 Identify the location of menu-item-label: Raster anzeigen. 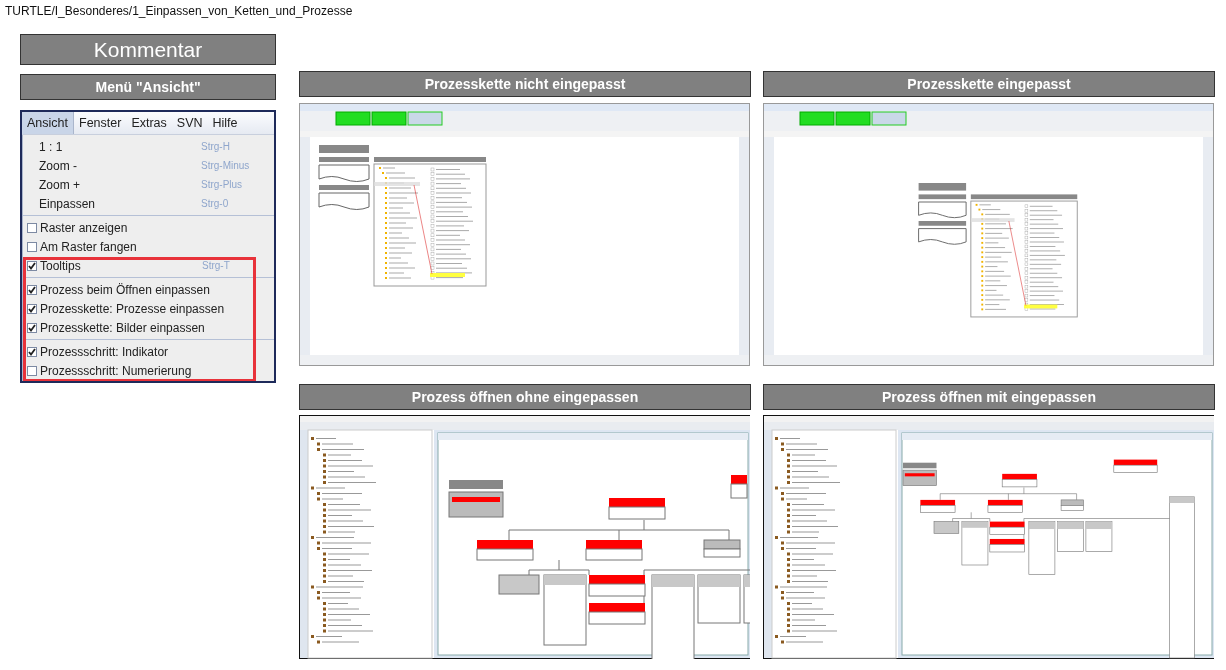
(121, 227).